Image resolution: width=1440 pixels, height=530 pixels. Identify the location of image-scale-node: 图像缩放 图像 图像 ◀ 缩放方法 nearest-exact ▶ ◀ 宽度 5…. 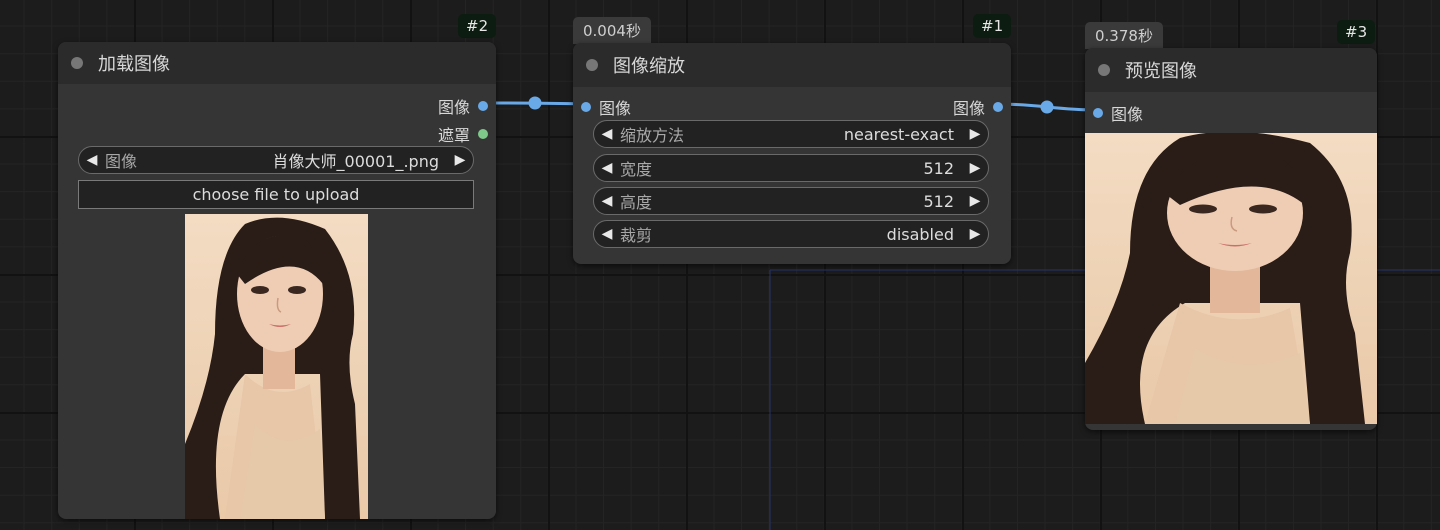
(792, 153).